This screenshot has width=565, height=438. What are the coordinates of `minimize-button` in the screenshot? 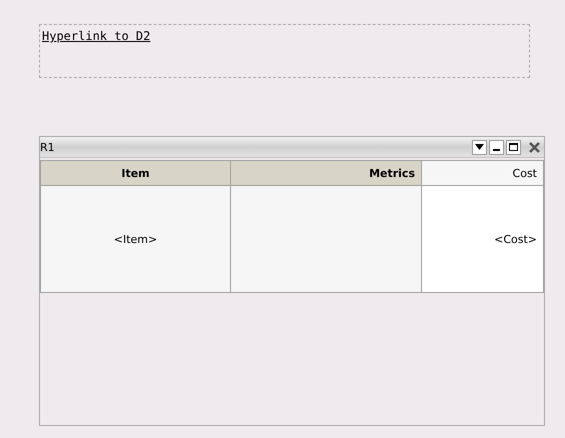 It's located at (496, 147).